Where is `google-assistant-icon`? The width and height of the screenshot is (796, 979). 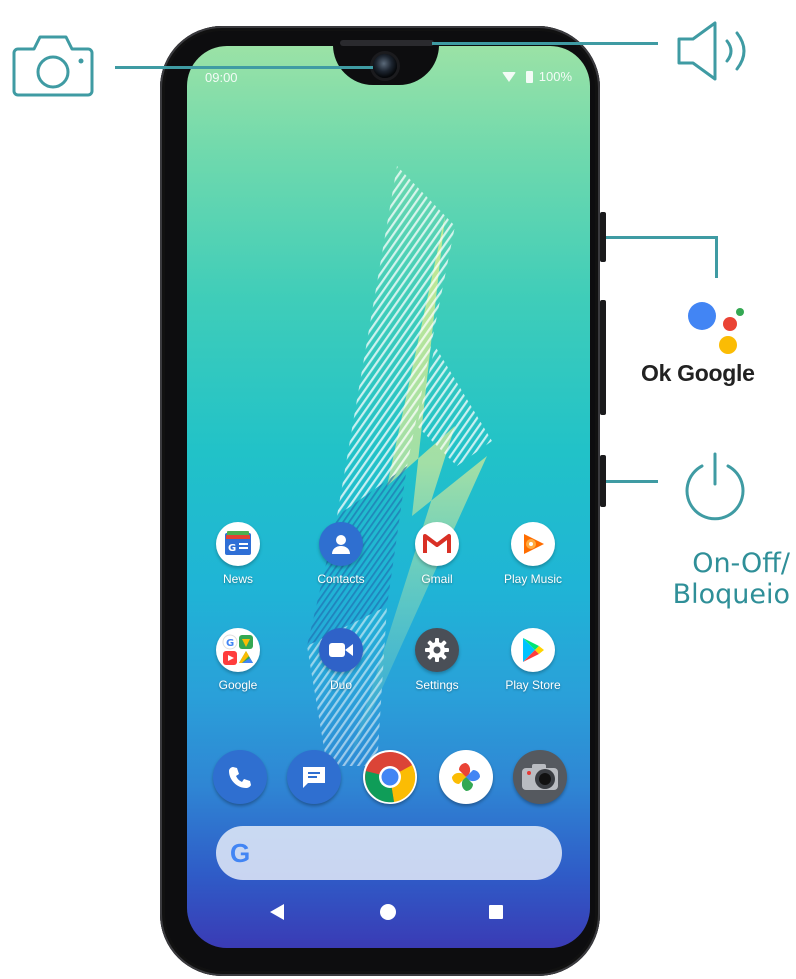
google-assistant-icon is located at coordinates (716, 328).